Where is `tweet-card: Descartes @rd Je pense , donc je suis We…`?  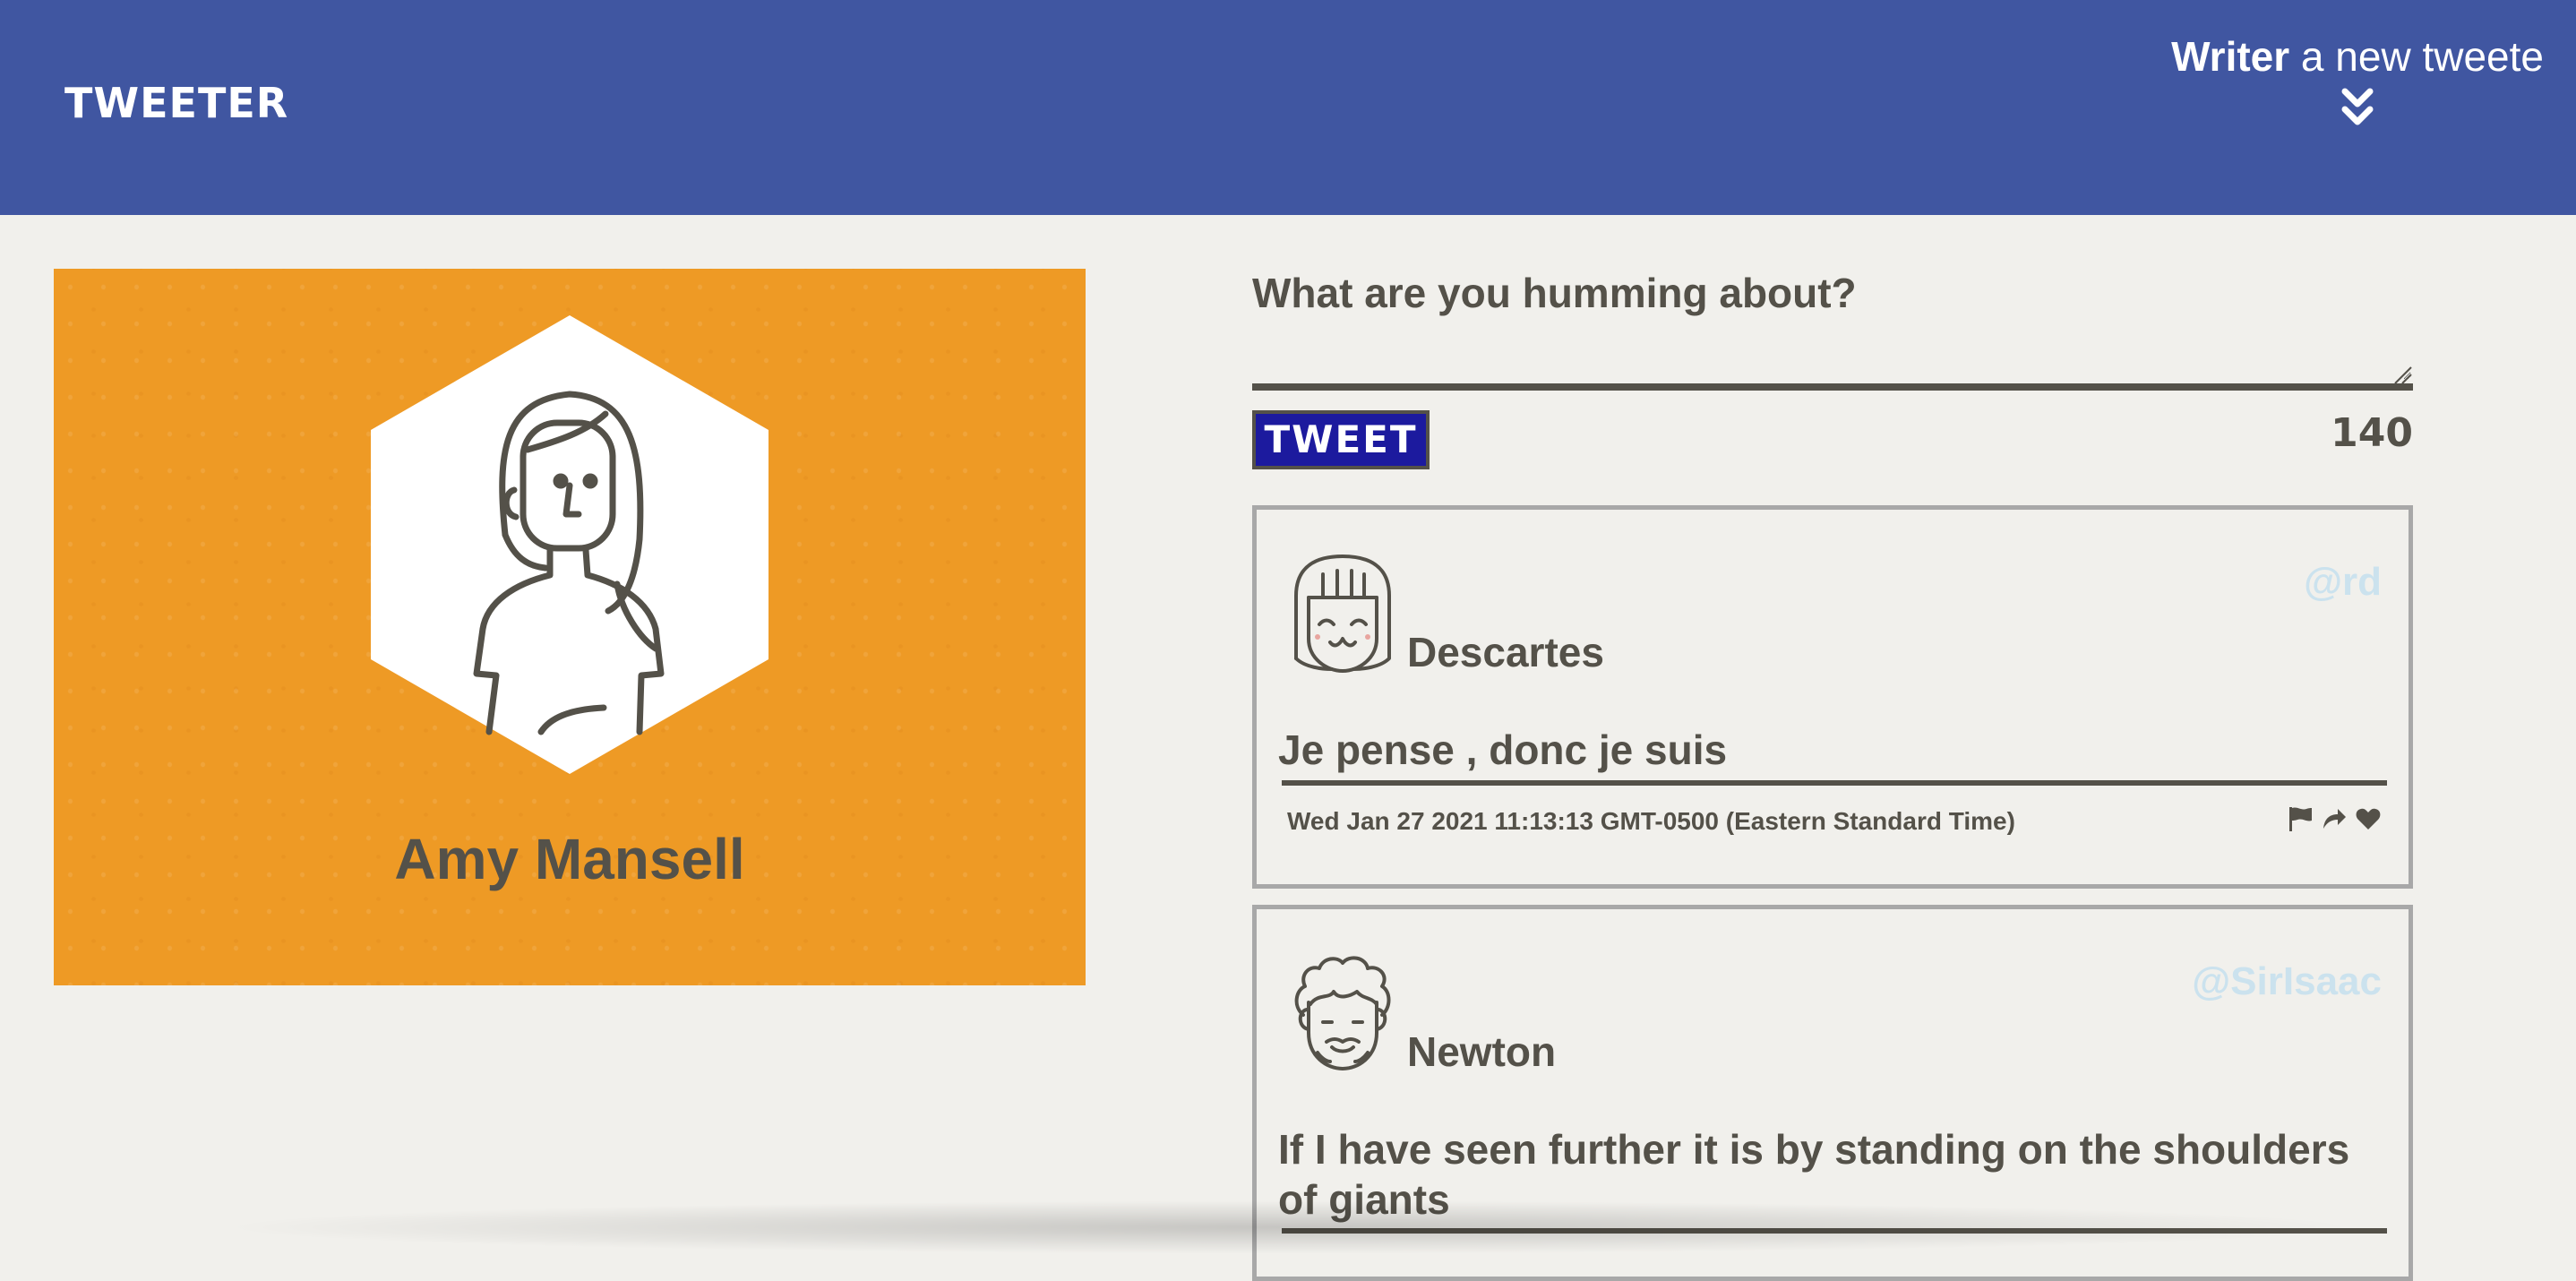
tweet-card: Descartes @rd Je pense , donc je suis We… is located at coordinates (1832, 697).